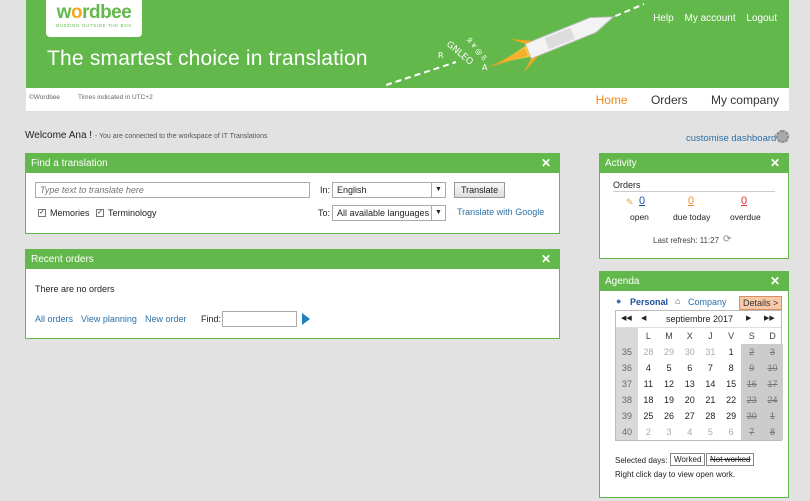  I want to click on not-worked-button: Not worked, so click(730, 459).